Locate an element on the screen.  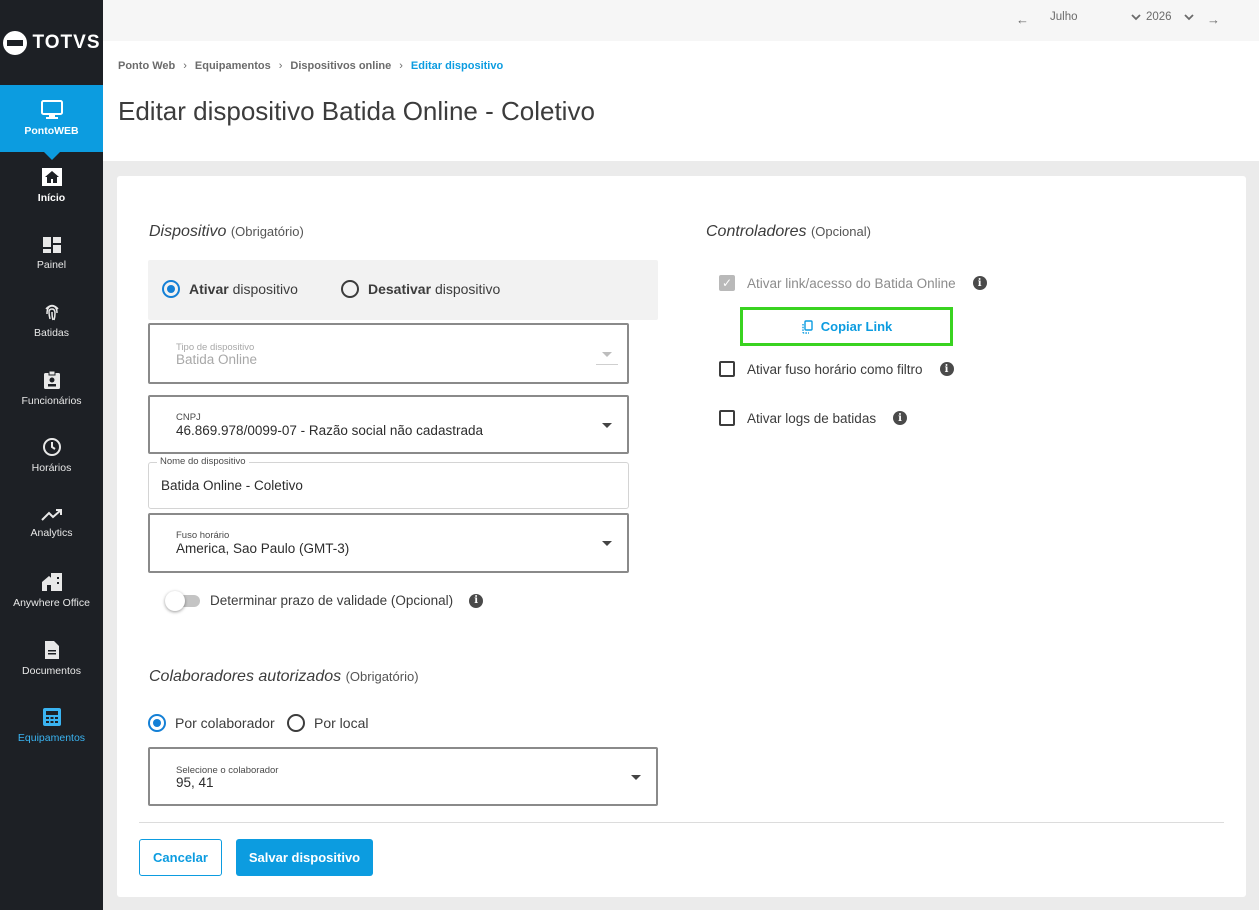
sidebar-item-label: Funcionários is located at coordinates (51, 400).